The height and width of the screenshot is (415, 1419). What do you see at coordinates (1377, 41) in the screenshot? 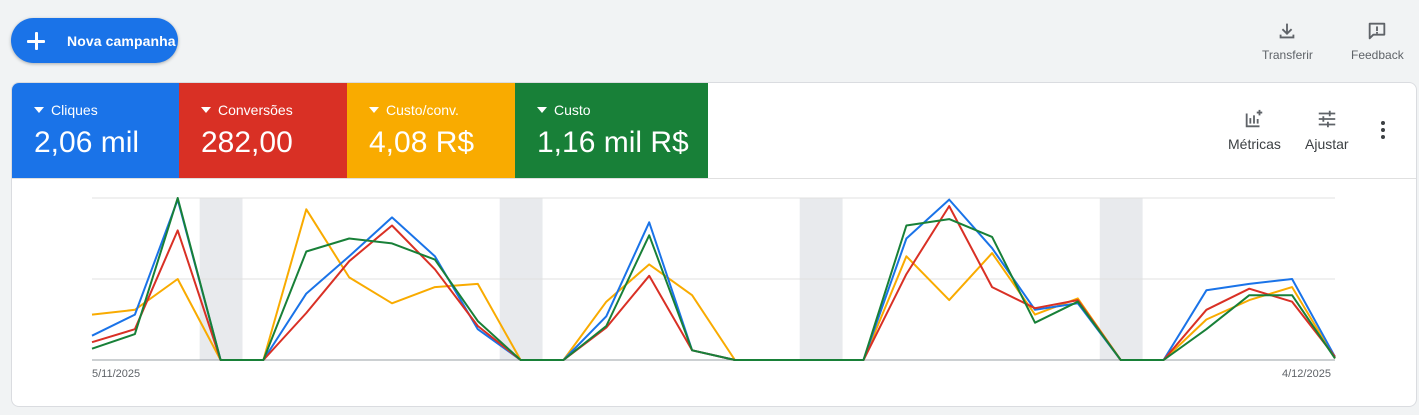
I see `feedback-button: Feedback` at bounding box center [1377, 41].